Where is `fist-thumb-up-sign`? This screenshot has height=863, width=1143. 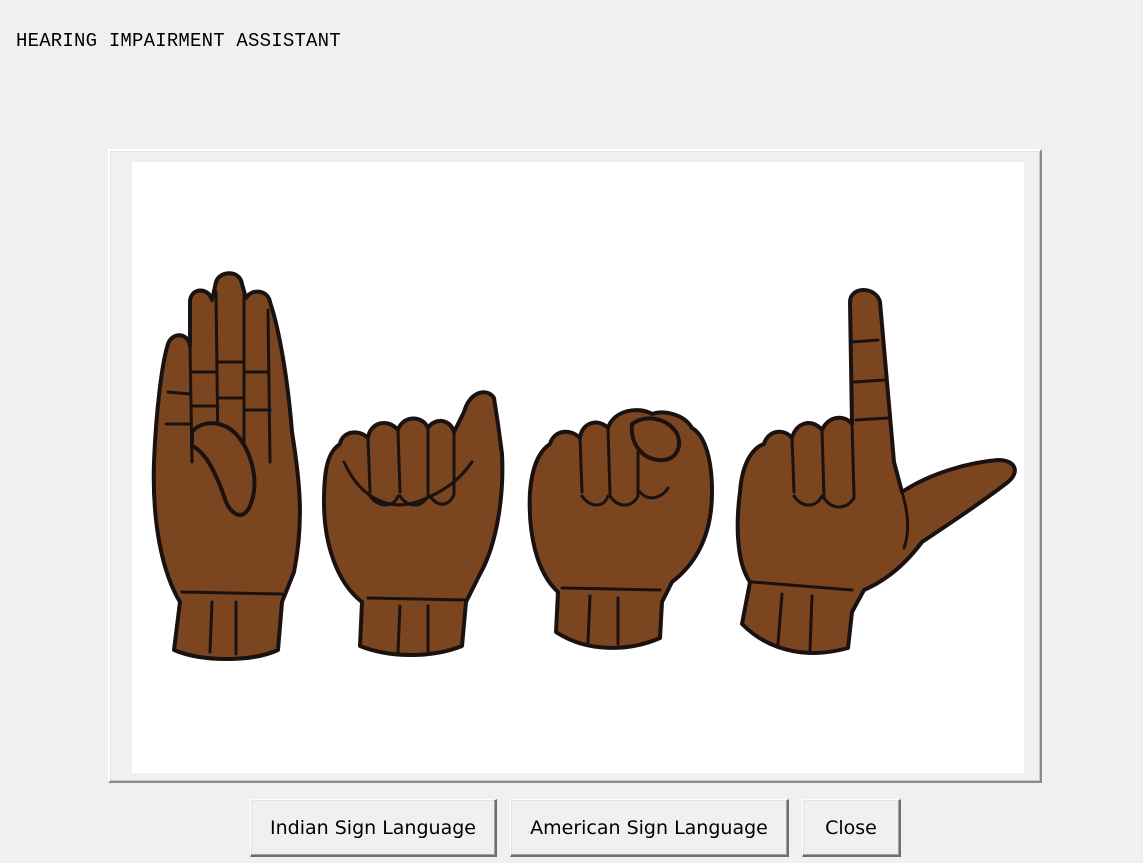
fist-thumb-up-sign is located at coordinates (413, 523).